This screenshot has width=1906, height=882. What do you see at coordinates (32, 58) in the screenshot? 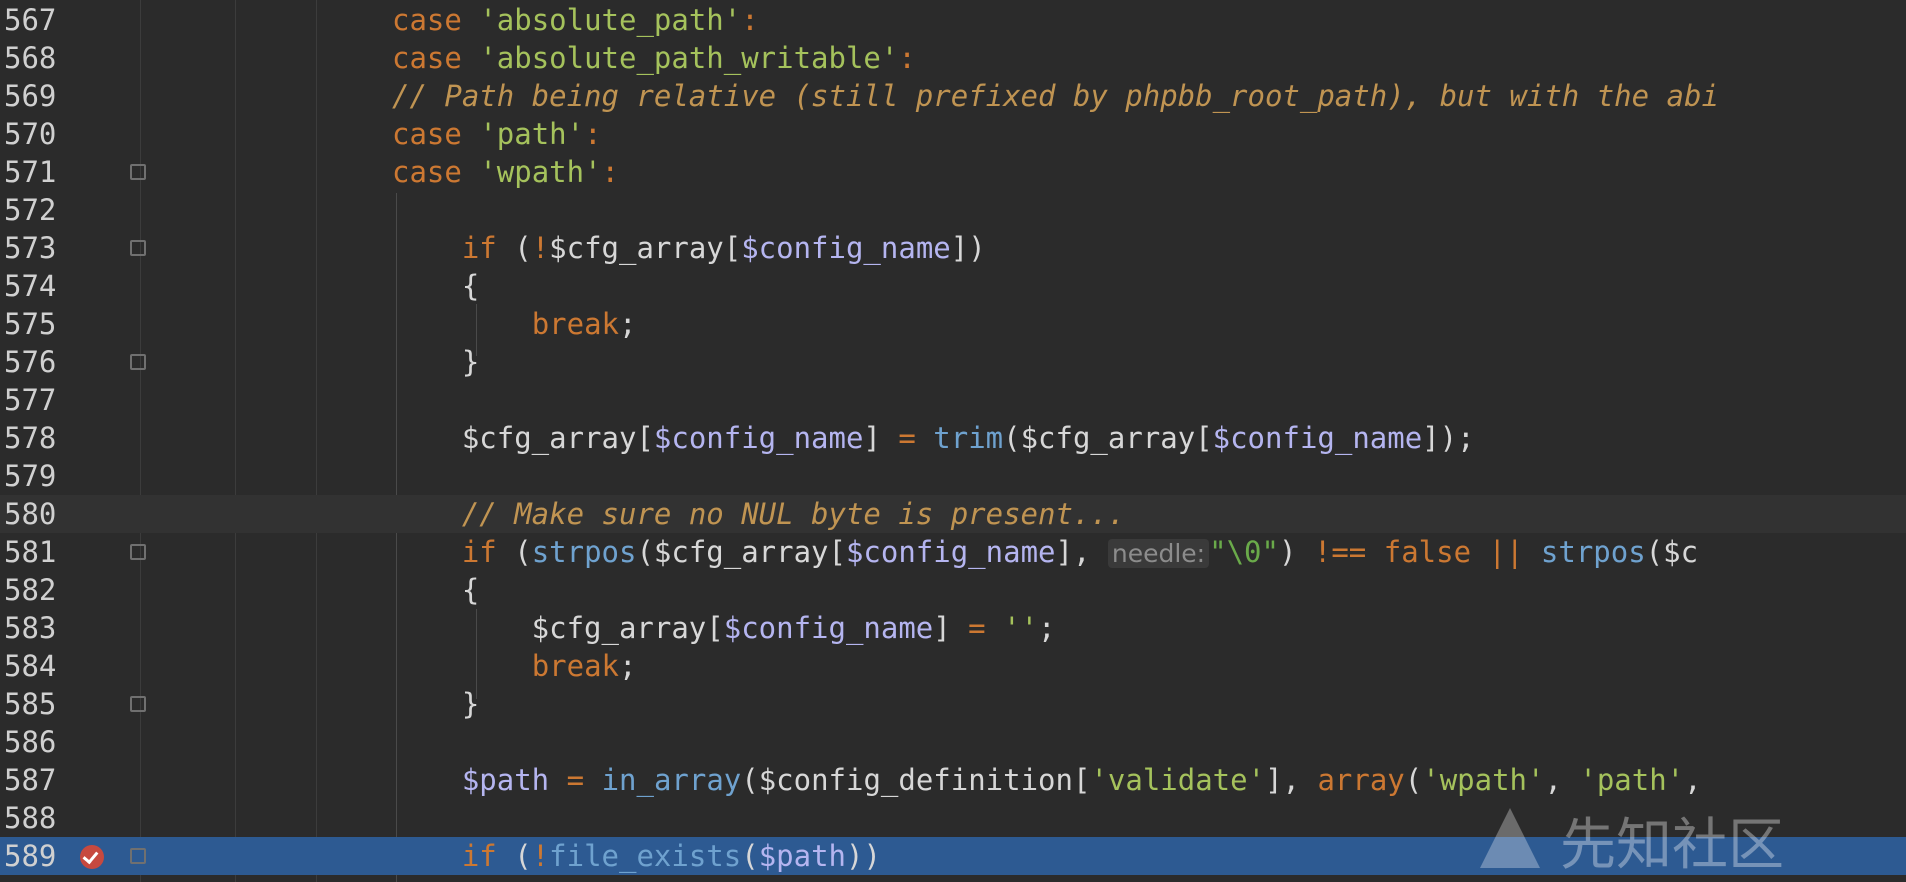
I see `line-number: 568` at bounding box center [32, 58].